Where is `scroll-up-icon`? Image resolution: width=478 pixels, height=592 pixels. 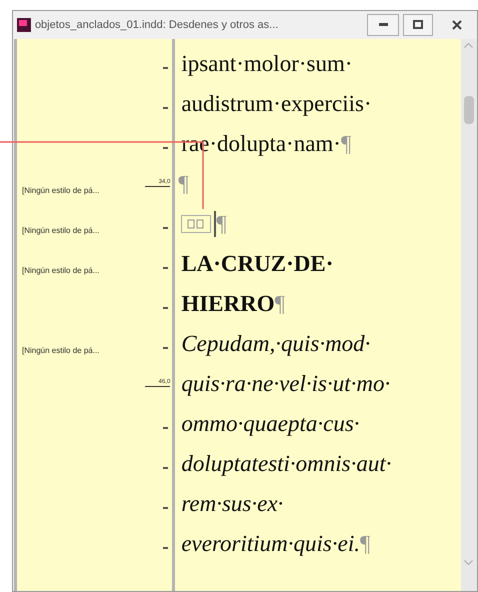
scroll-up-icon is located at coordinates (469, 45).